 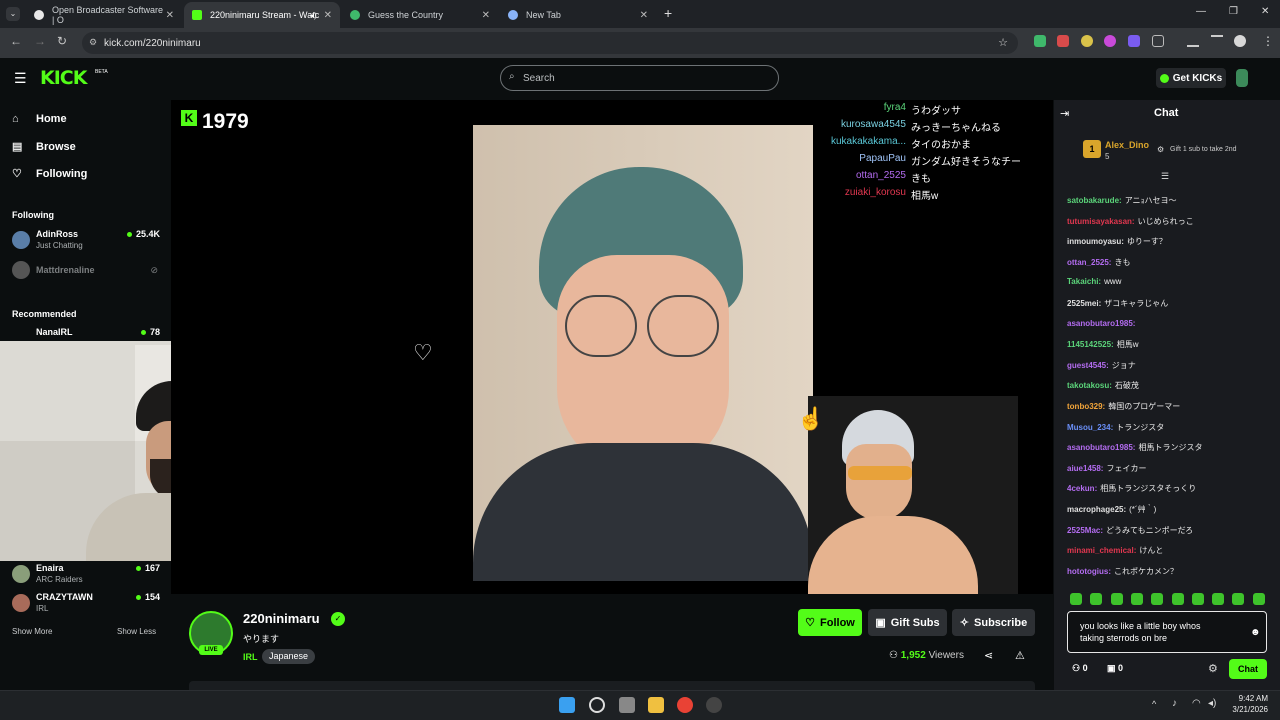 What do you see at coordinates (1196, 703) in the screenshot?
I see `wifi-icon: ◠` at bounding box center [1196, 703].